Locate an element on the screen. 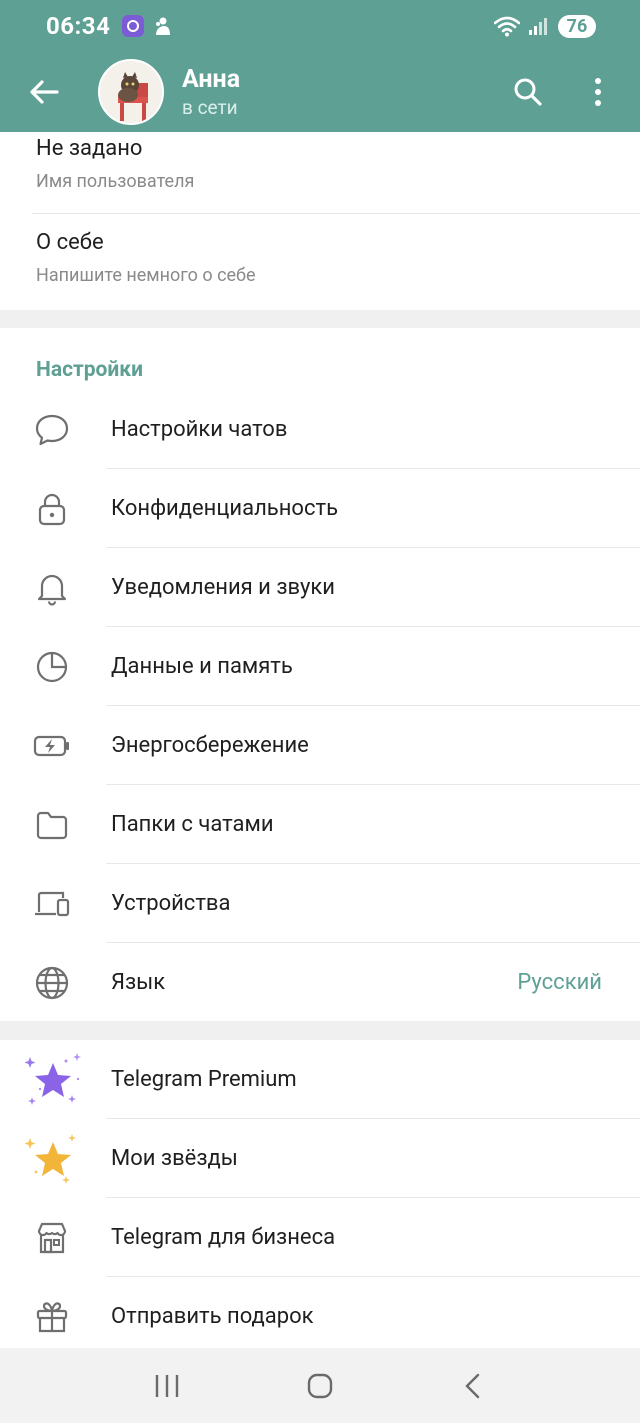  extras-item-premium: Telegram Premium is located at coordinates (320, 1079).